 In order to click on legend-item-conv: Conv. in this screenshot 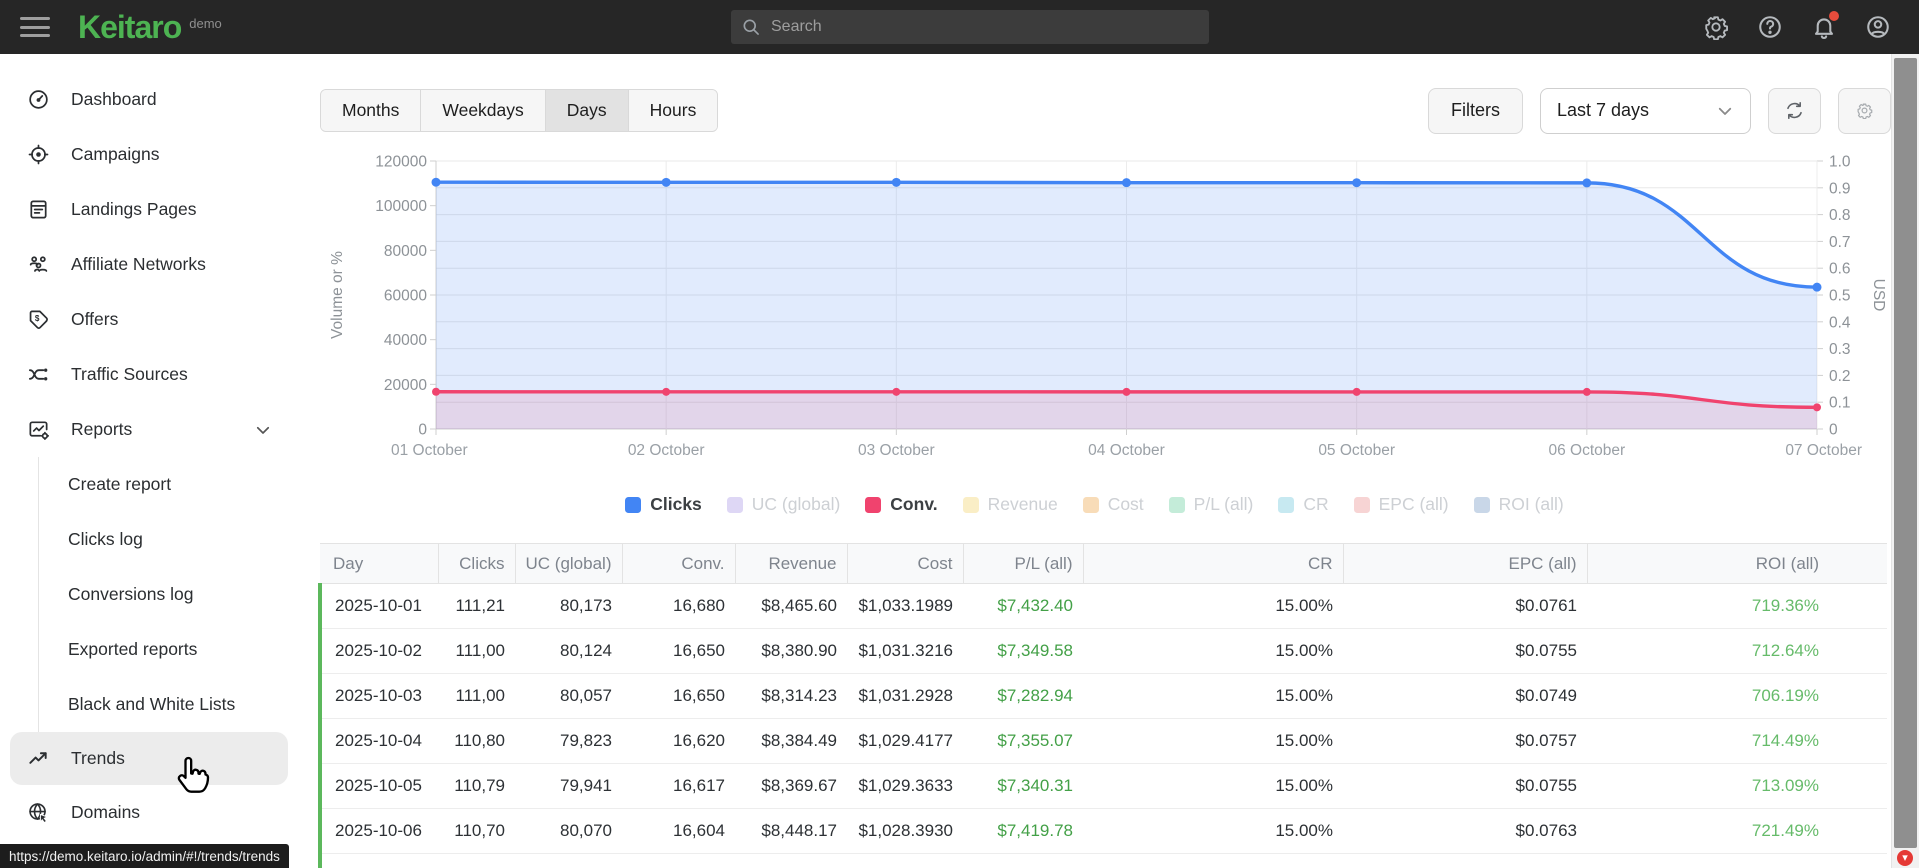, I will do `click(901, 504)`.